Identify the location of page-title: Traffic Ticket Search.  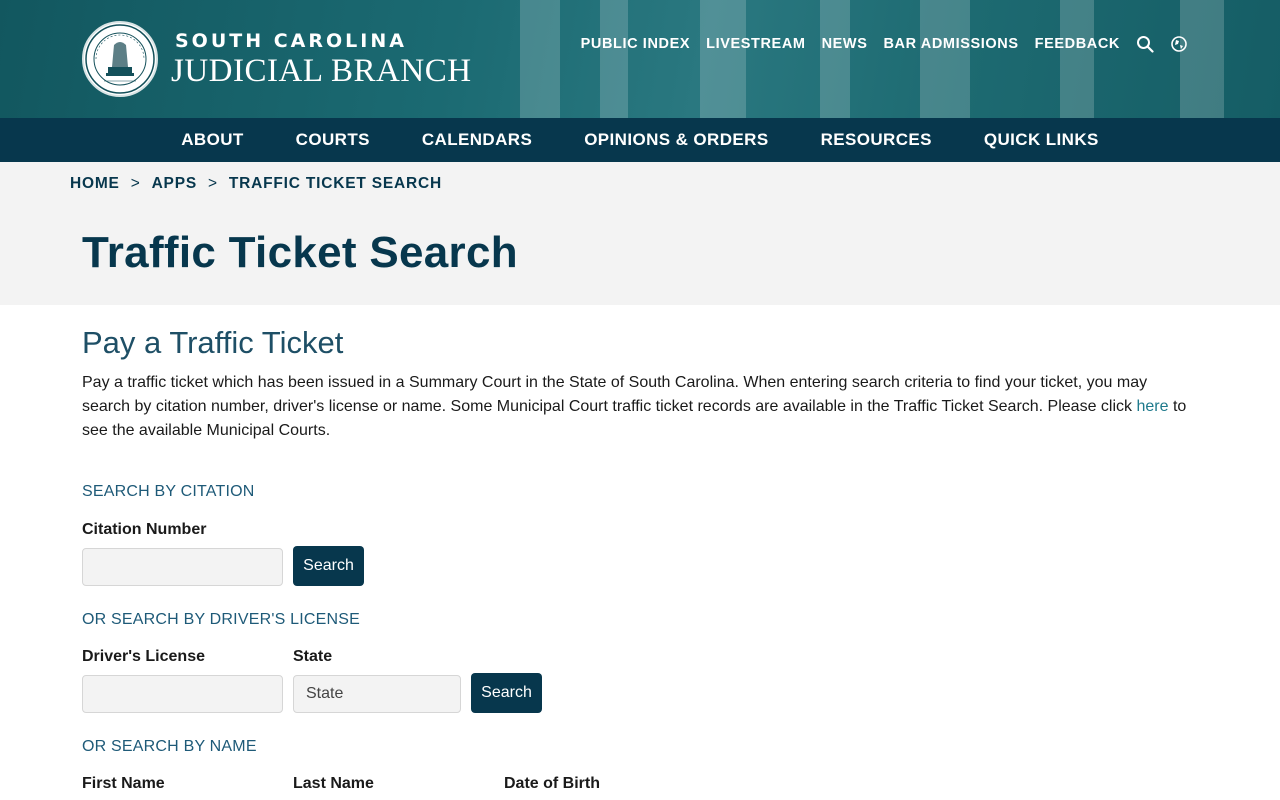
(300, 252).